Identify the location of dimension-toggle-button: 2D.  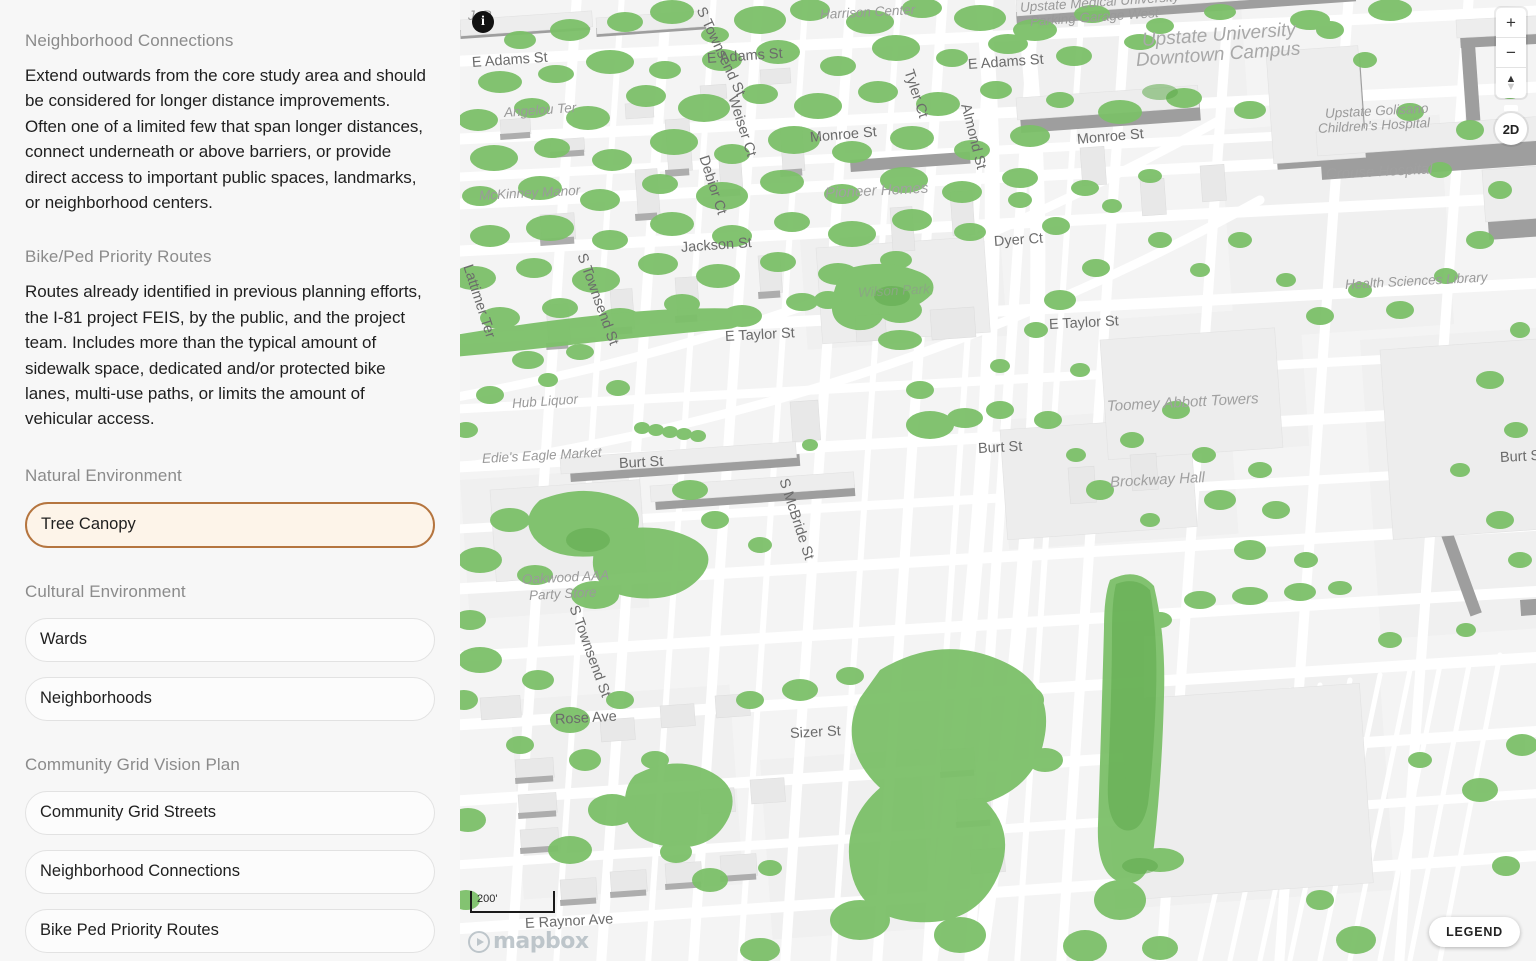
(1511, 125).